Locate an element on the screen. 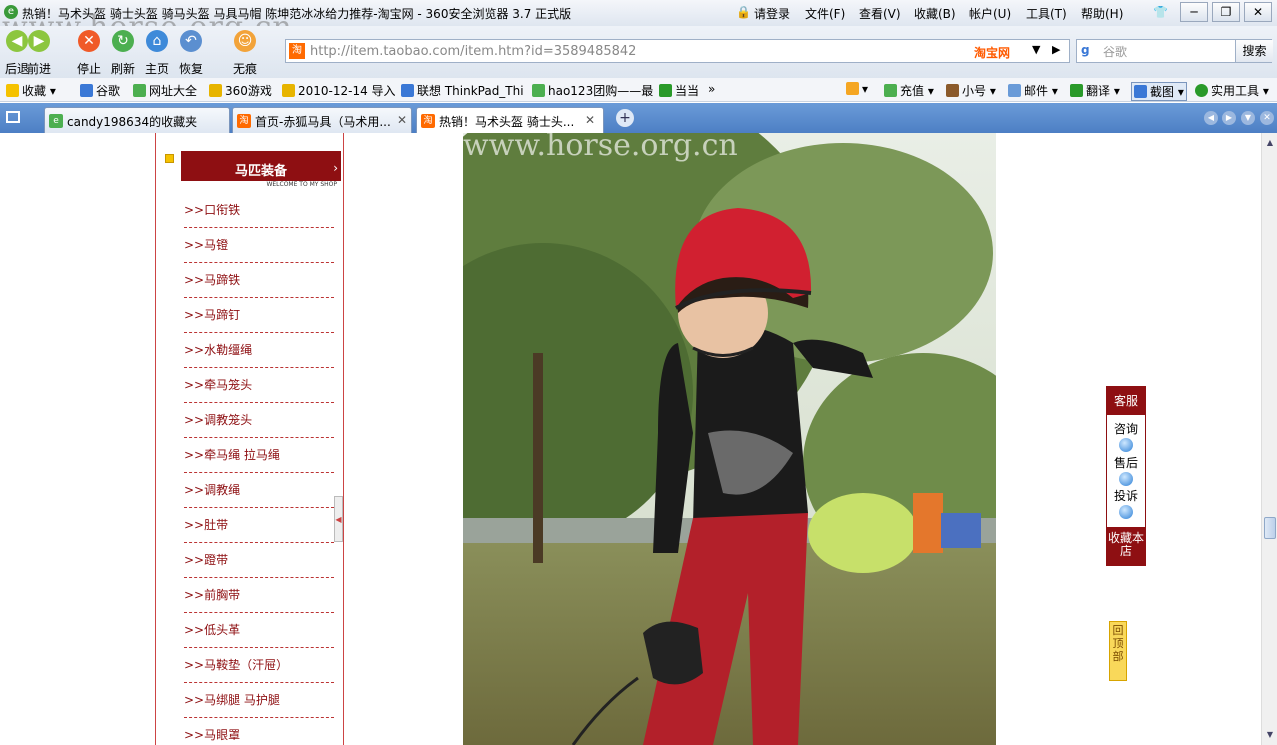 Image resolution: width=1277 pixels, height=745 pixels. minimize-button: ─ is located at coordinates (1194, 12).